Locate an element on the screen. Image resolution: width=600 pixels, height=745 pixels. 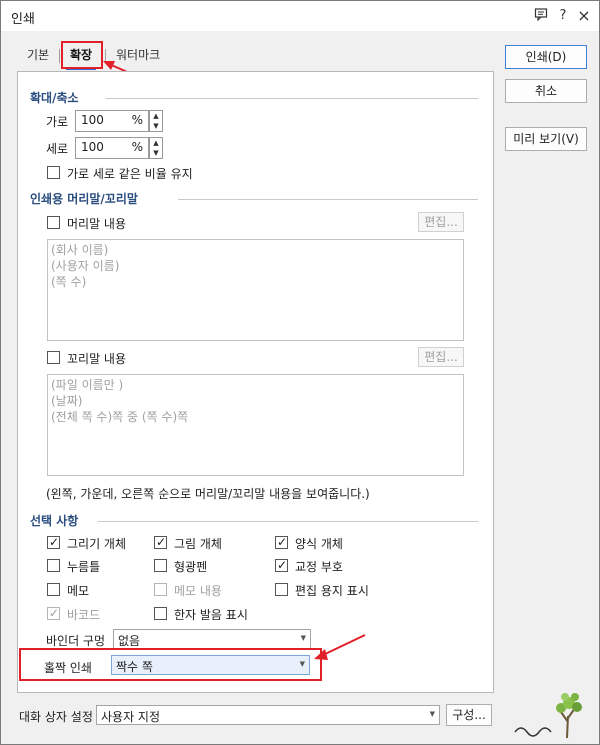
option-checkbox-form: ✓ is located at coordinates (281, 542).